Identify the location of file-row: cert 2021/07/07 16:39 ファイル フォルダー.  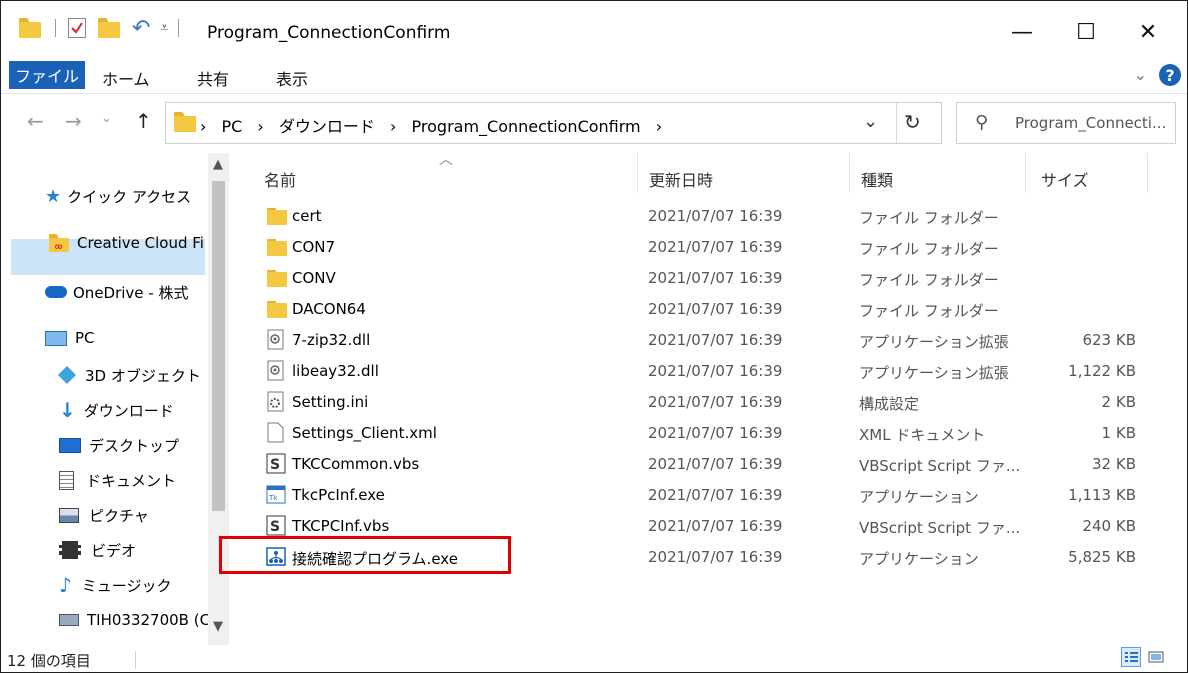
(713, 217).